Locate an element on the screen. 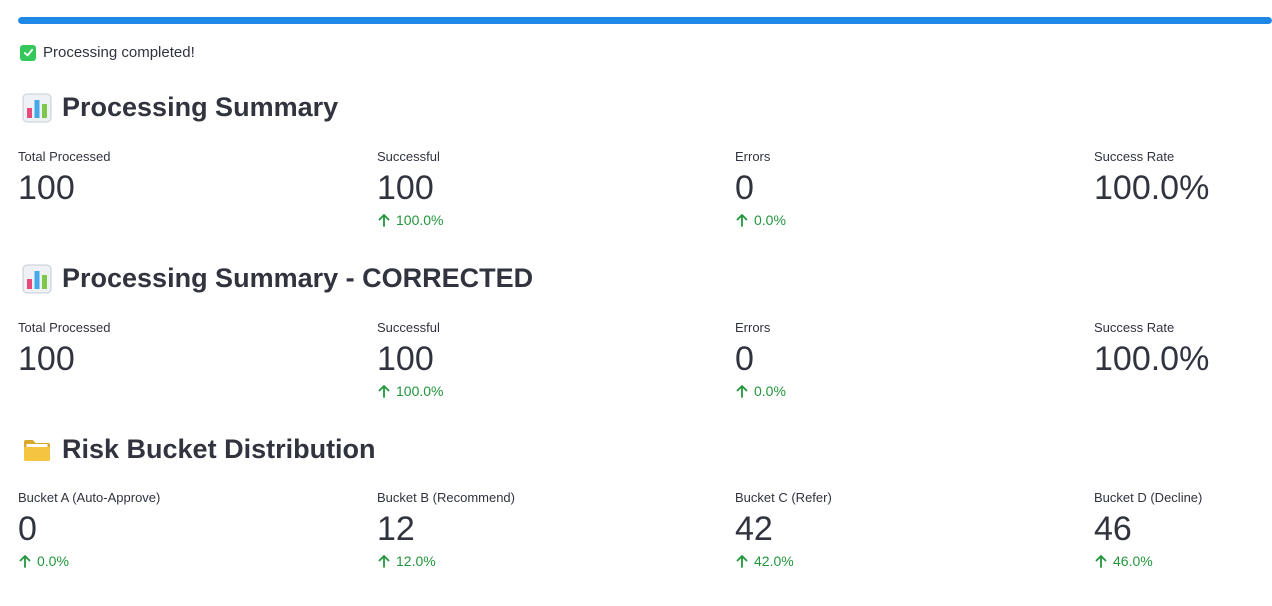 Image resolution: width=1272 pixels, height=606 pixels. progress-bar-fill is located at coordinates (645, 20).